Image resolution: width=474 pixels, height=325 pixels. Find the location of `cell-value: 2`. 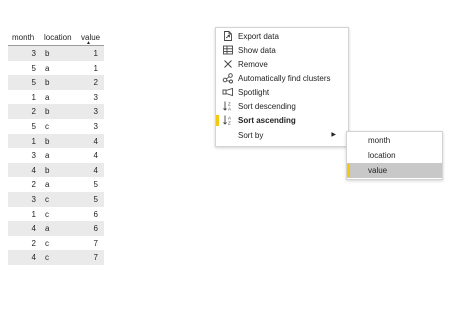

cell-value: 2 is located at coordinates (95, 83).